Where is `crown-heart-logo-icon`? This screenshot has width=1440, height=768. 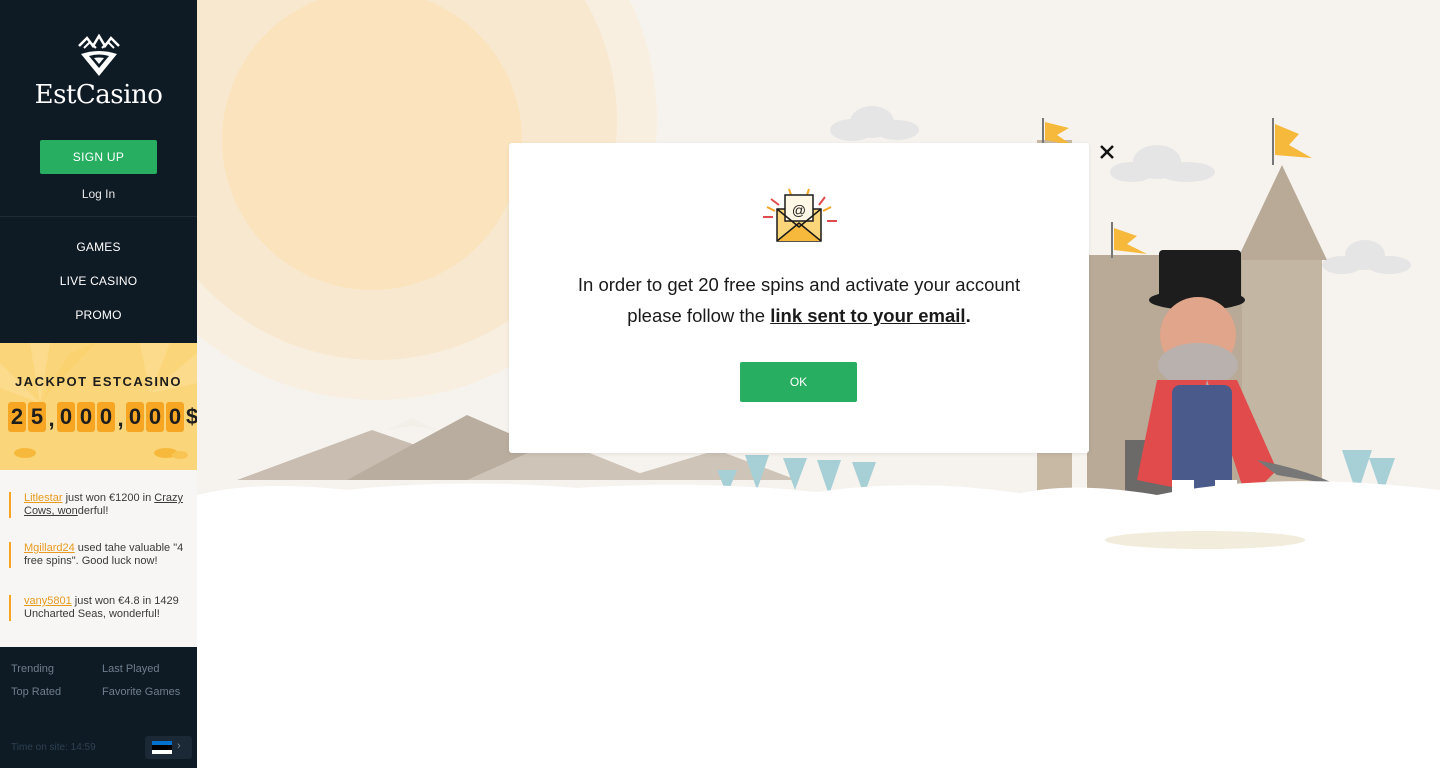
crown-heart-logo-icon is located at coordinates (98, 55).